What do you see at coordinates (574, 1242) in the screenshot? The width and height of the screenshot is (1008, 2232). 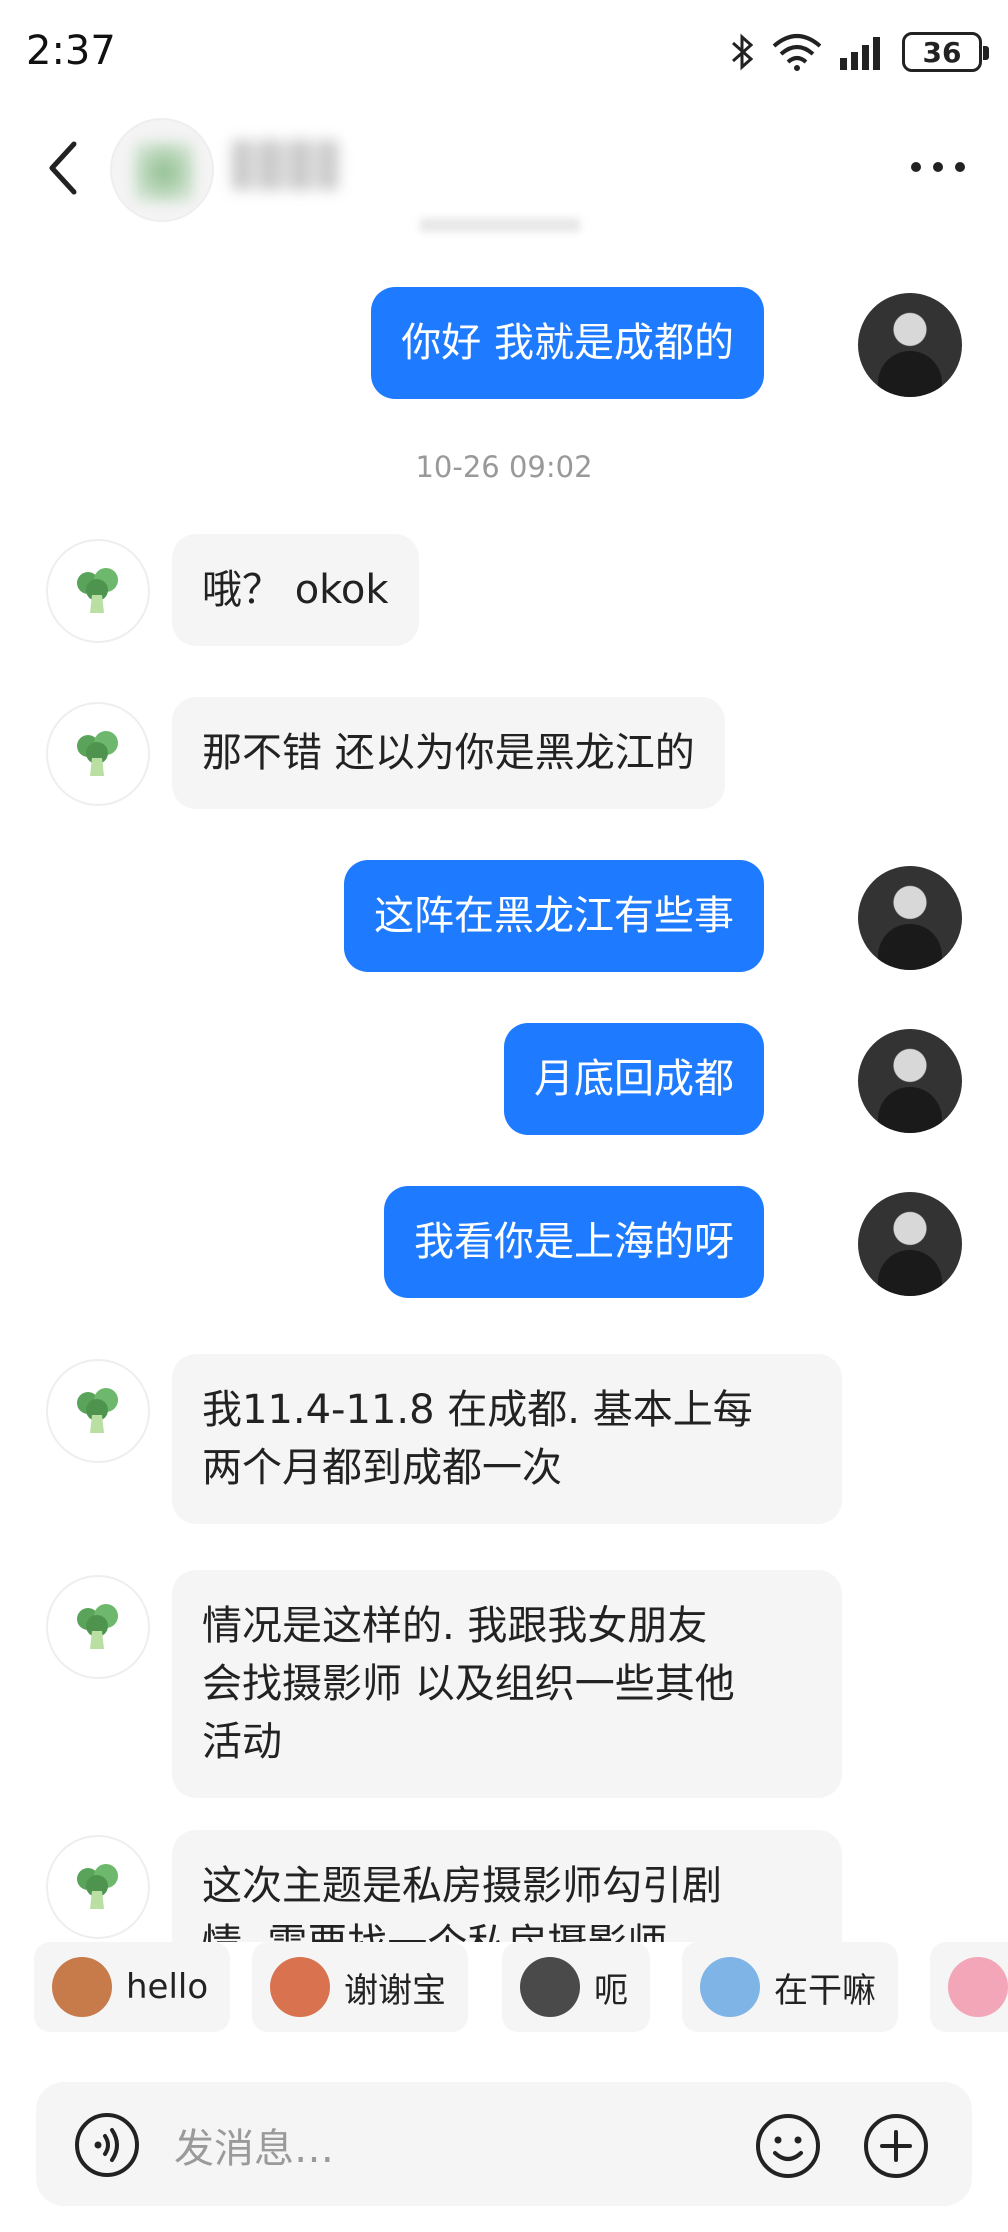 I see `message-bubble-sent: 我看你是上海的呀` at bounding box center [574, 1242].